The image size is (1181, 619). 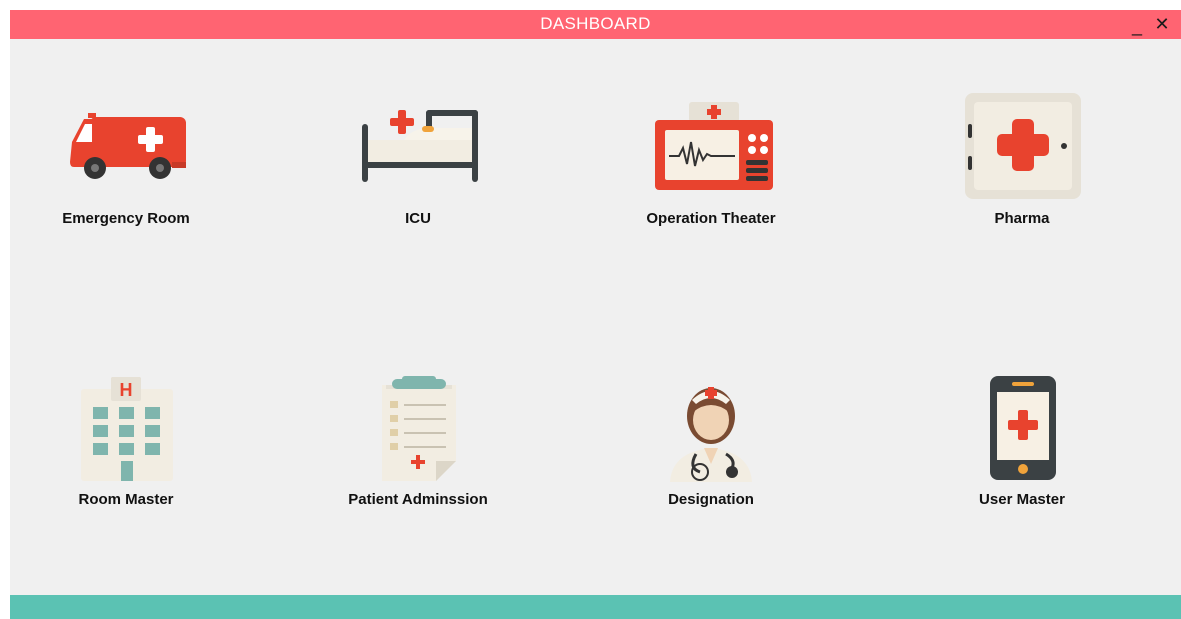 I want to click on tile-patient-admission: Patient Adminssion, so click(x=418, y=435).